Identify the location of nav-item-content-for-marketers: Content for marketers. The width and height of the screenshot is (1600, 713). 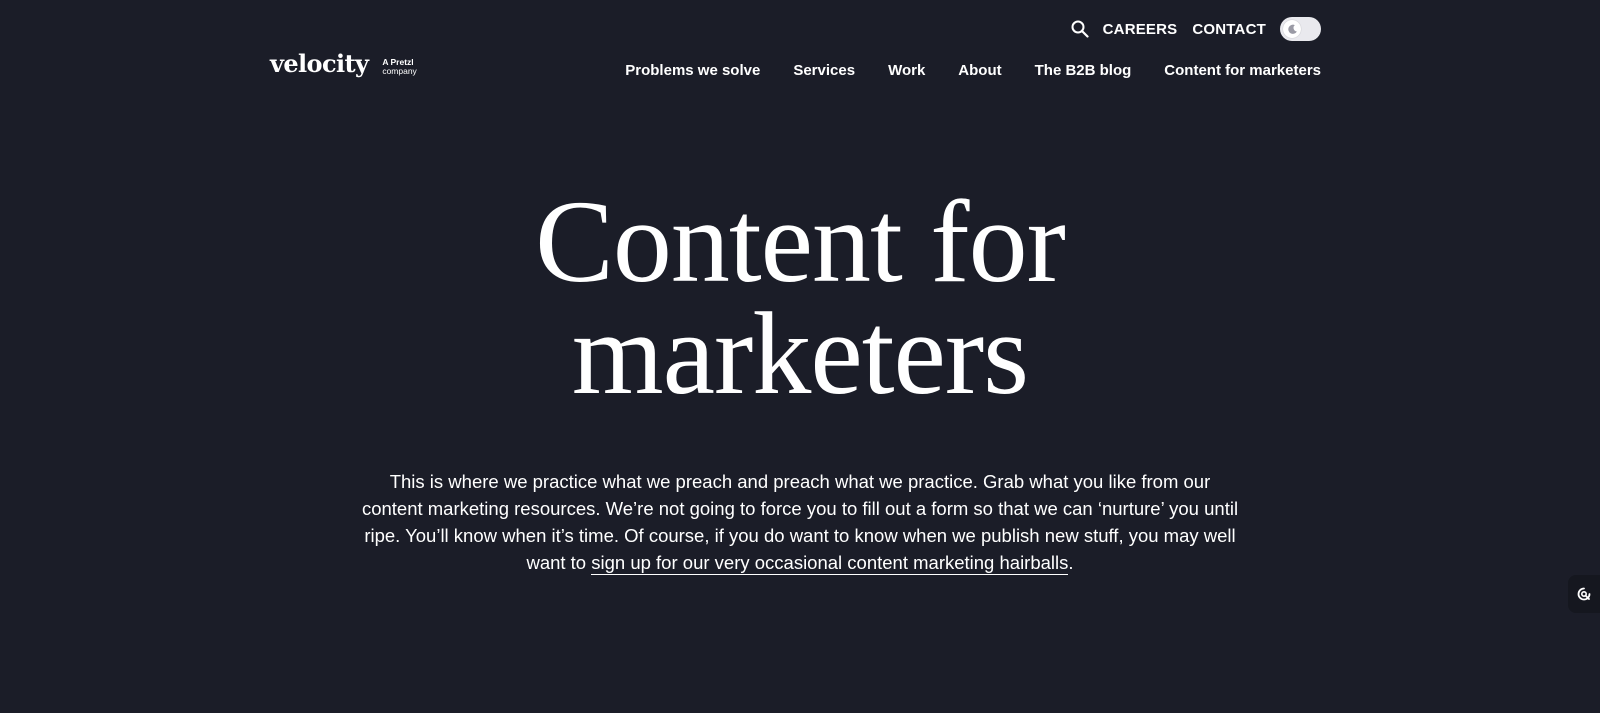
(1242, 70).